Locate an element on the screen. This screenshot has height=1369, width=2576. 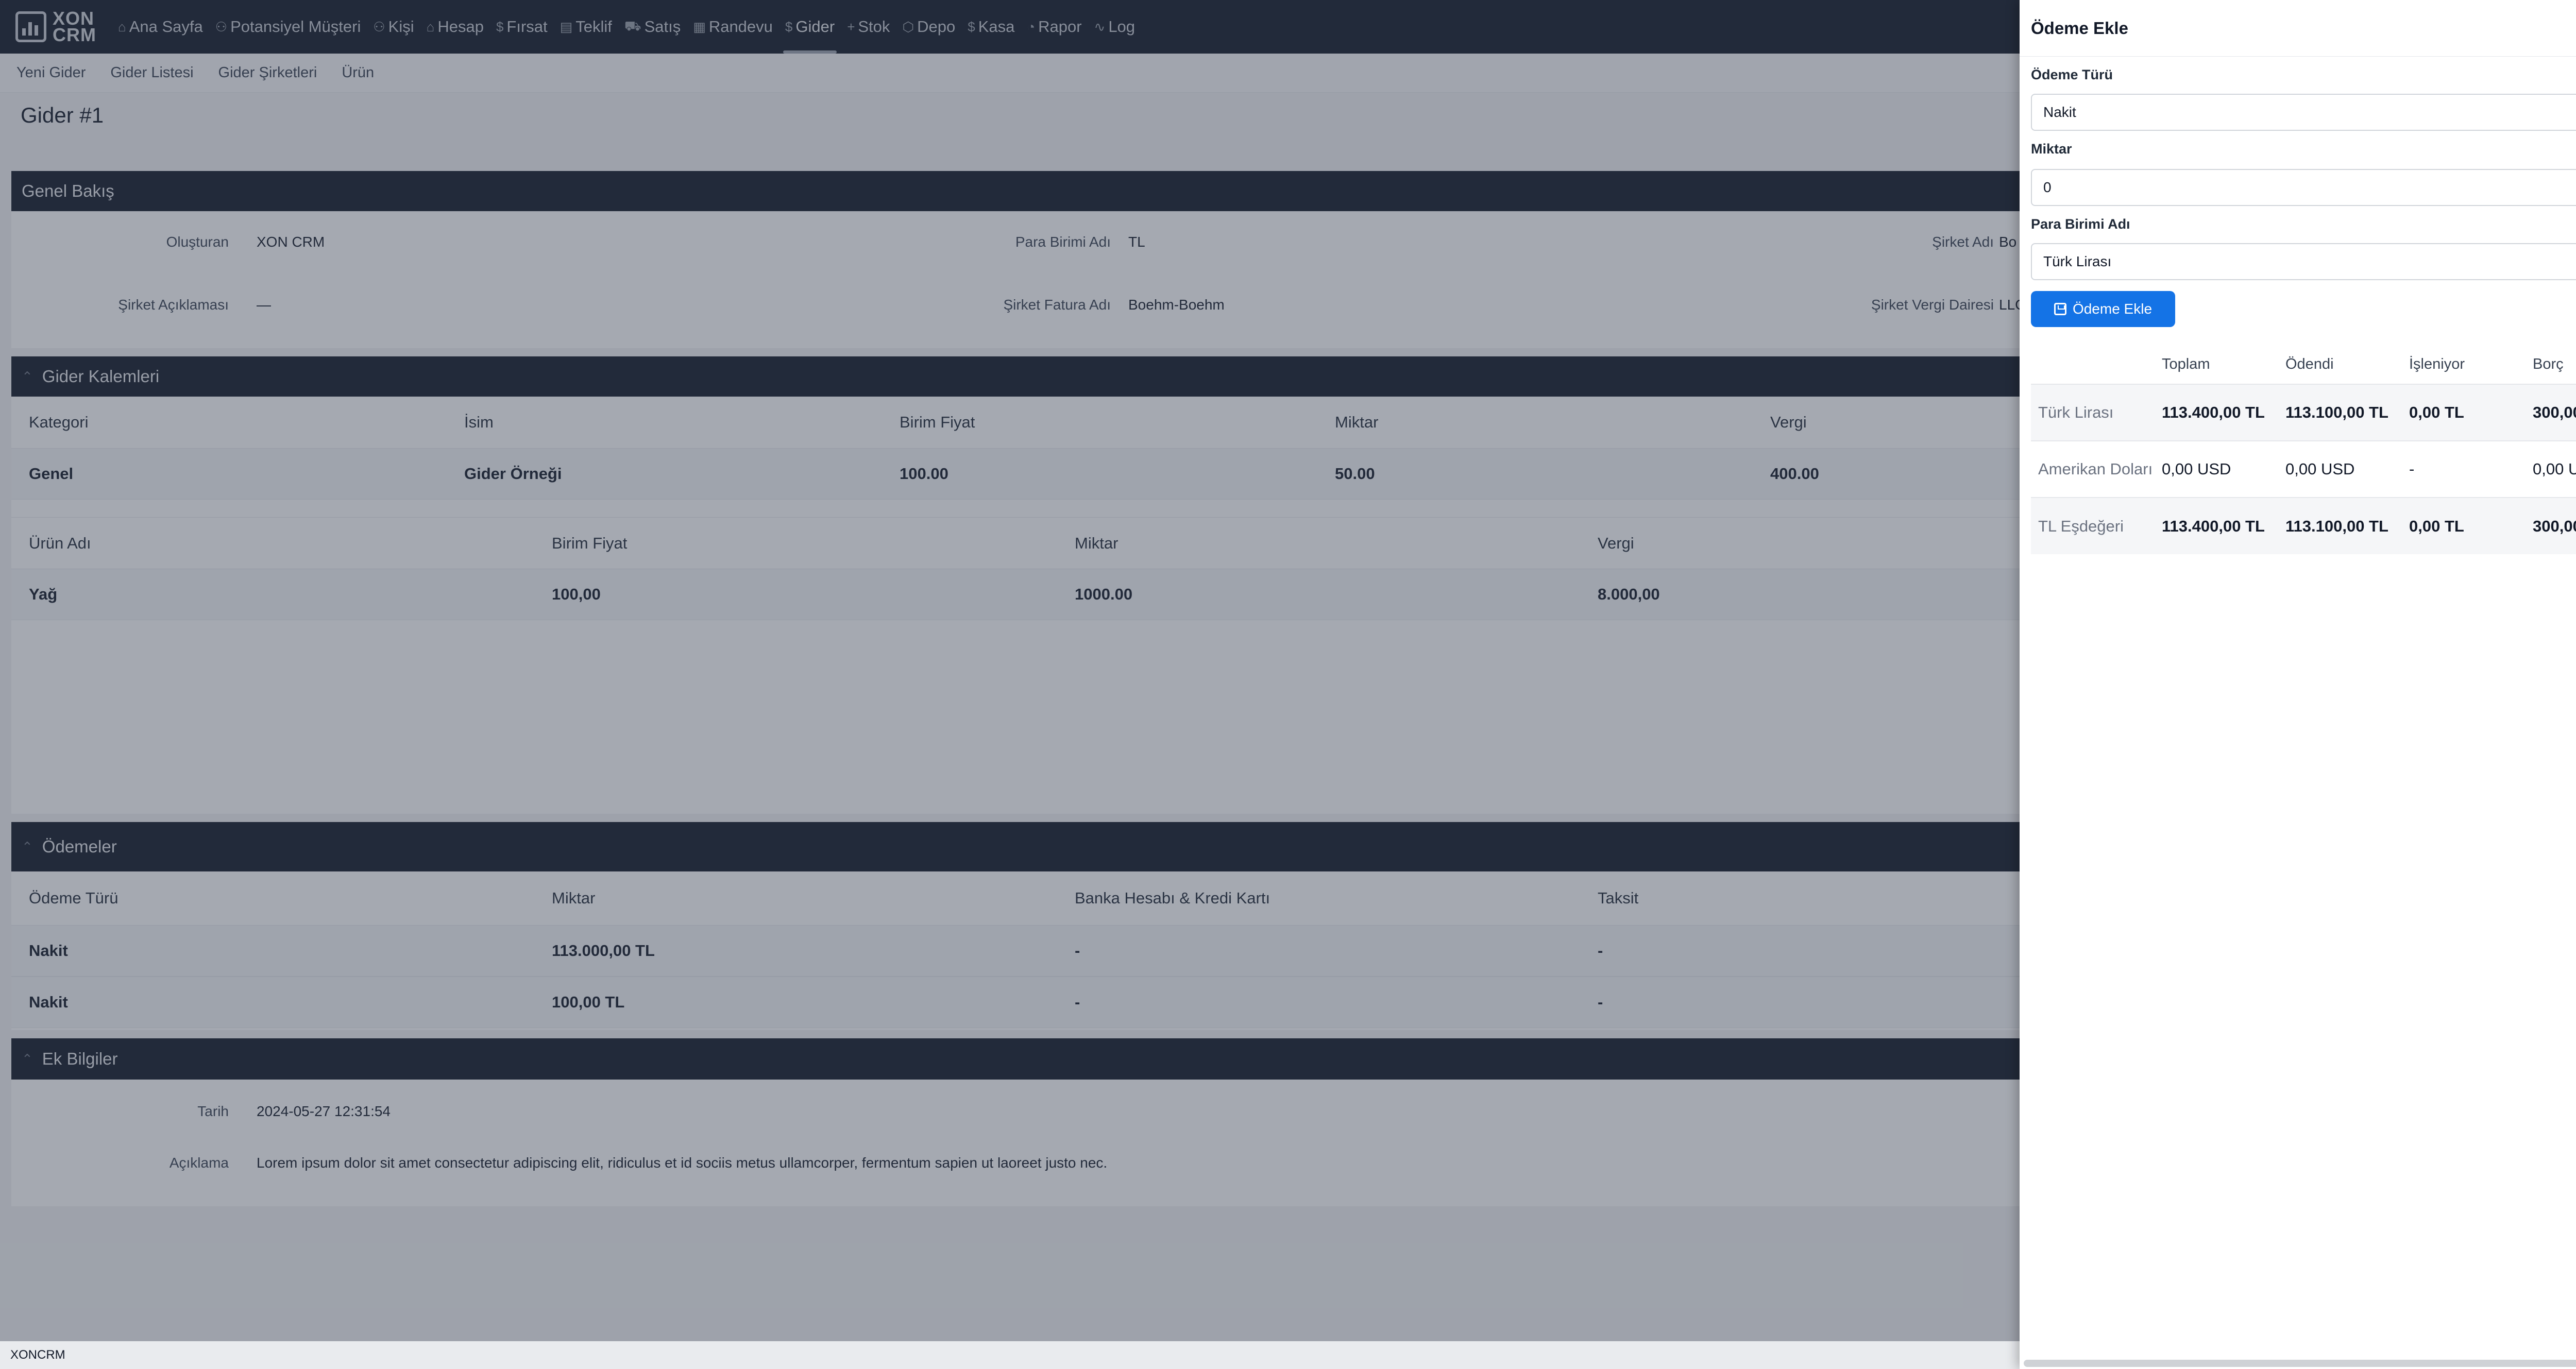
footer-text: XONCRM is located at coordinates (37, 1355).